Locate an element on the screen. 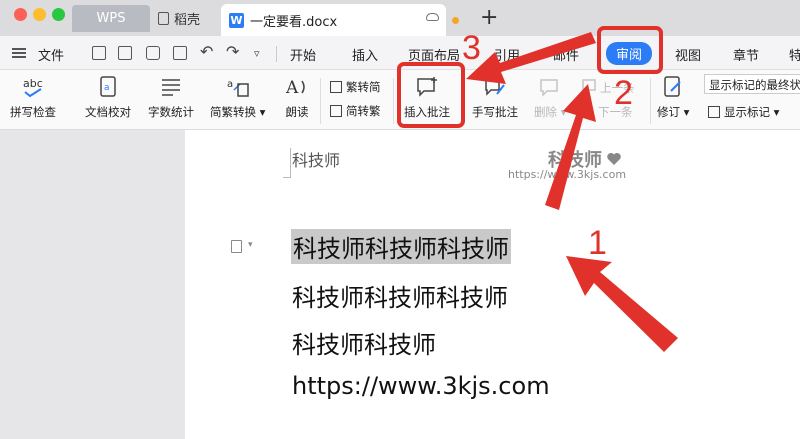 This screenshot has height=439, width=800. step-number-2: 2 is located at coordinates (623, 93).